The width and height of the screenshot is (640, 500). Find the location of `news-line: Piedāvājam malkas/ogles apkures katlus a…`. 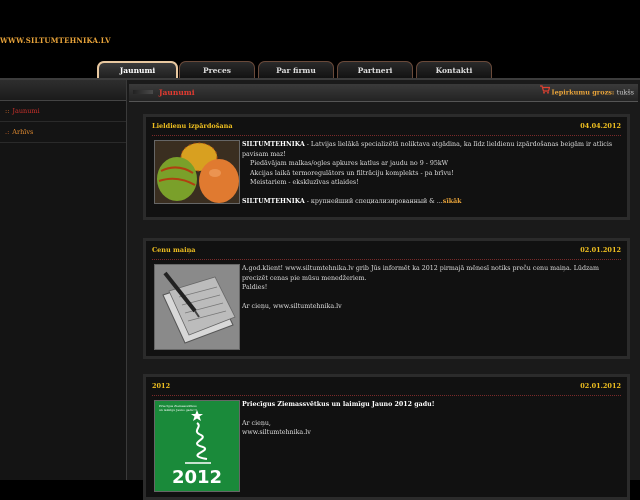

news-line: Piedāvājam malkas/ogles apkures katlus a… is located at coordinates (349, 163).